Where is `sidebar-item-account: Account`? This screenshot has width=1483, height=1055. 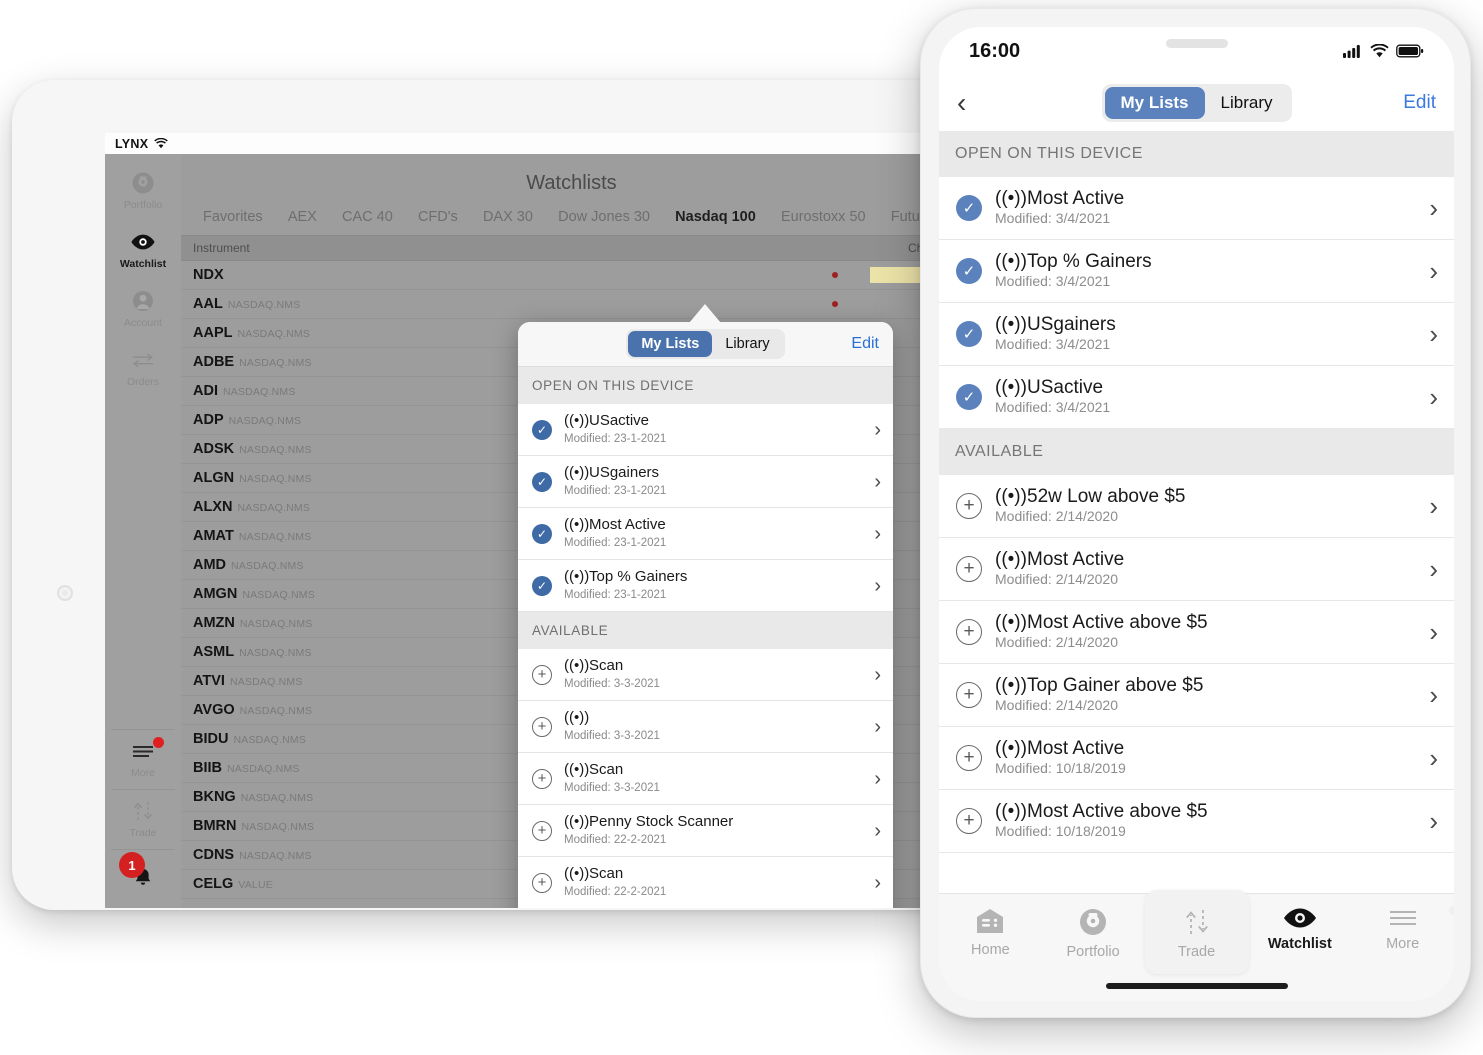
sidebar-item-account: Account is located at coordinates (143, 309).